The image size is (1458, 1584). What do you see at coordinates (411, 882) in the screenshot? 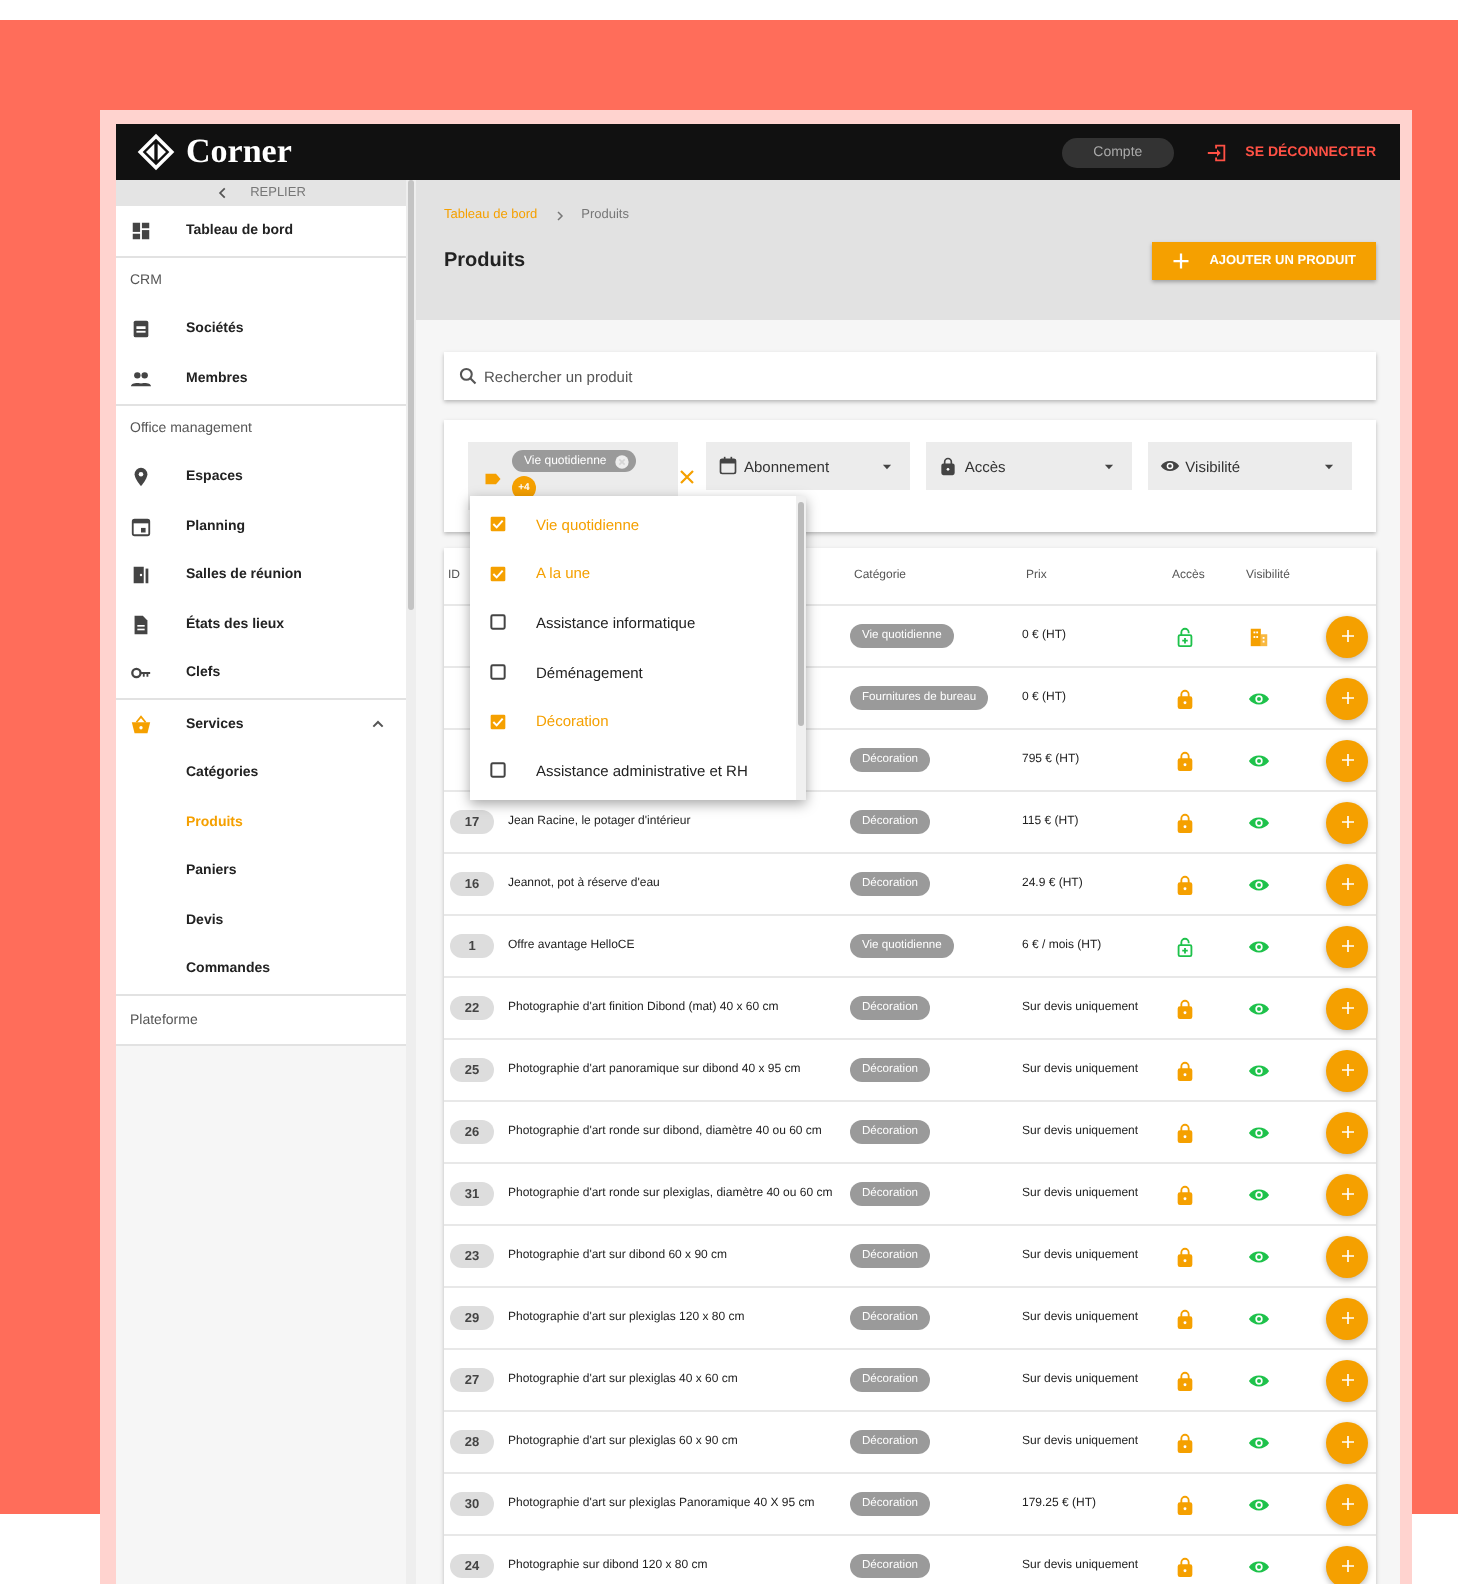
I see `sidebar-scrollbar` at bounding box center [411, 882].